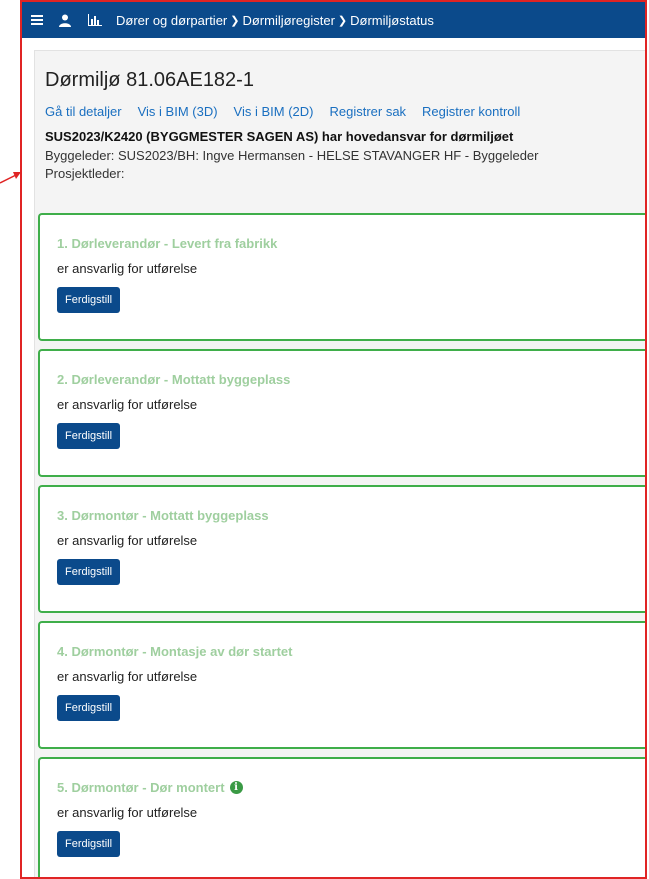 This screenshot has height=879, width=649. Describe the element at coordinates (274, 111) in the screenshot. I see `view-bim-2d-link: Vis i BIM (2D)` at that location.